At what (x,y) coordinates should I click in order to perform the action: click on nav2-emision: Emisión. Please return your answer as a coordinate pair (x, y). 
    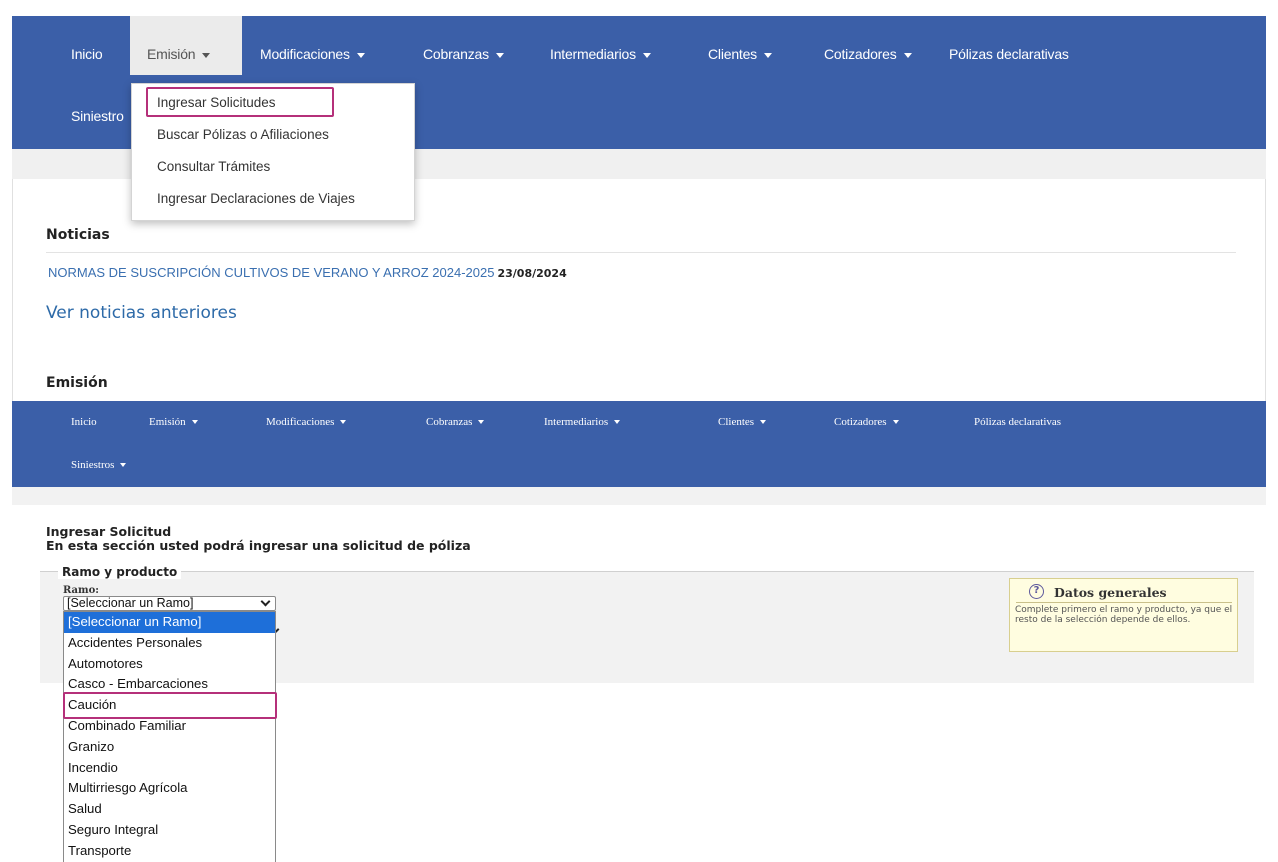
    Looking at the image, I should click on (173, 422).